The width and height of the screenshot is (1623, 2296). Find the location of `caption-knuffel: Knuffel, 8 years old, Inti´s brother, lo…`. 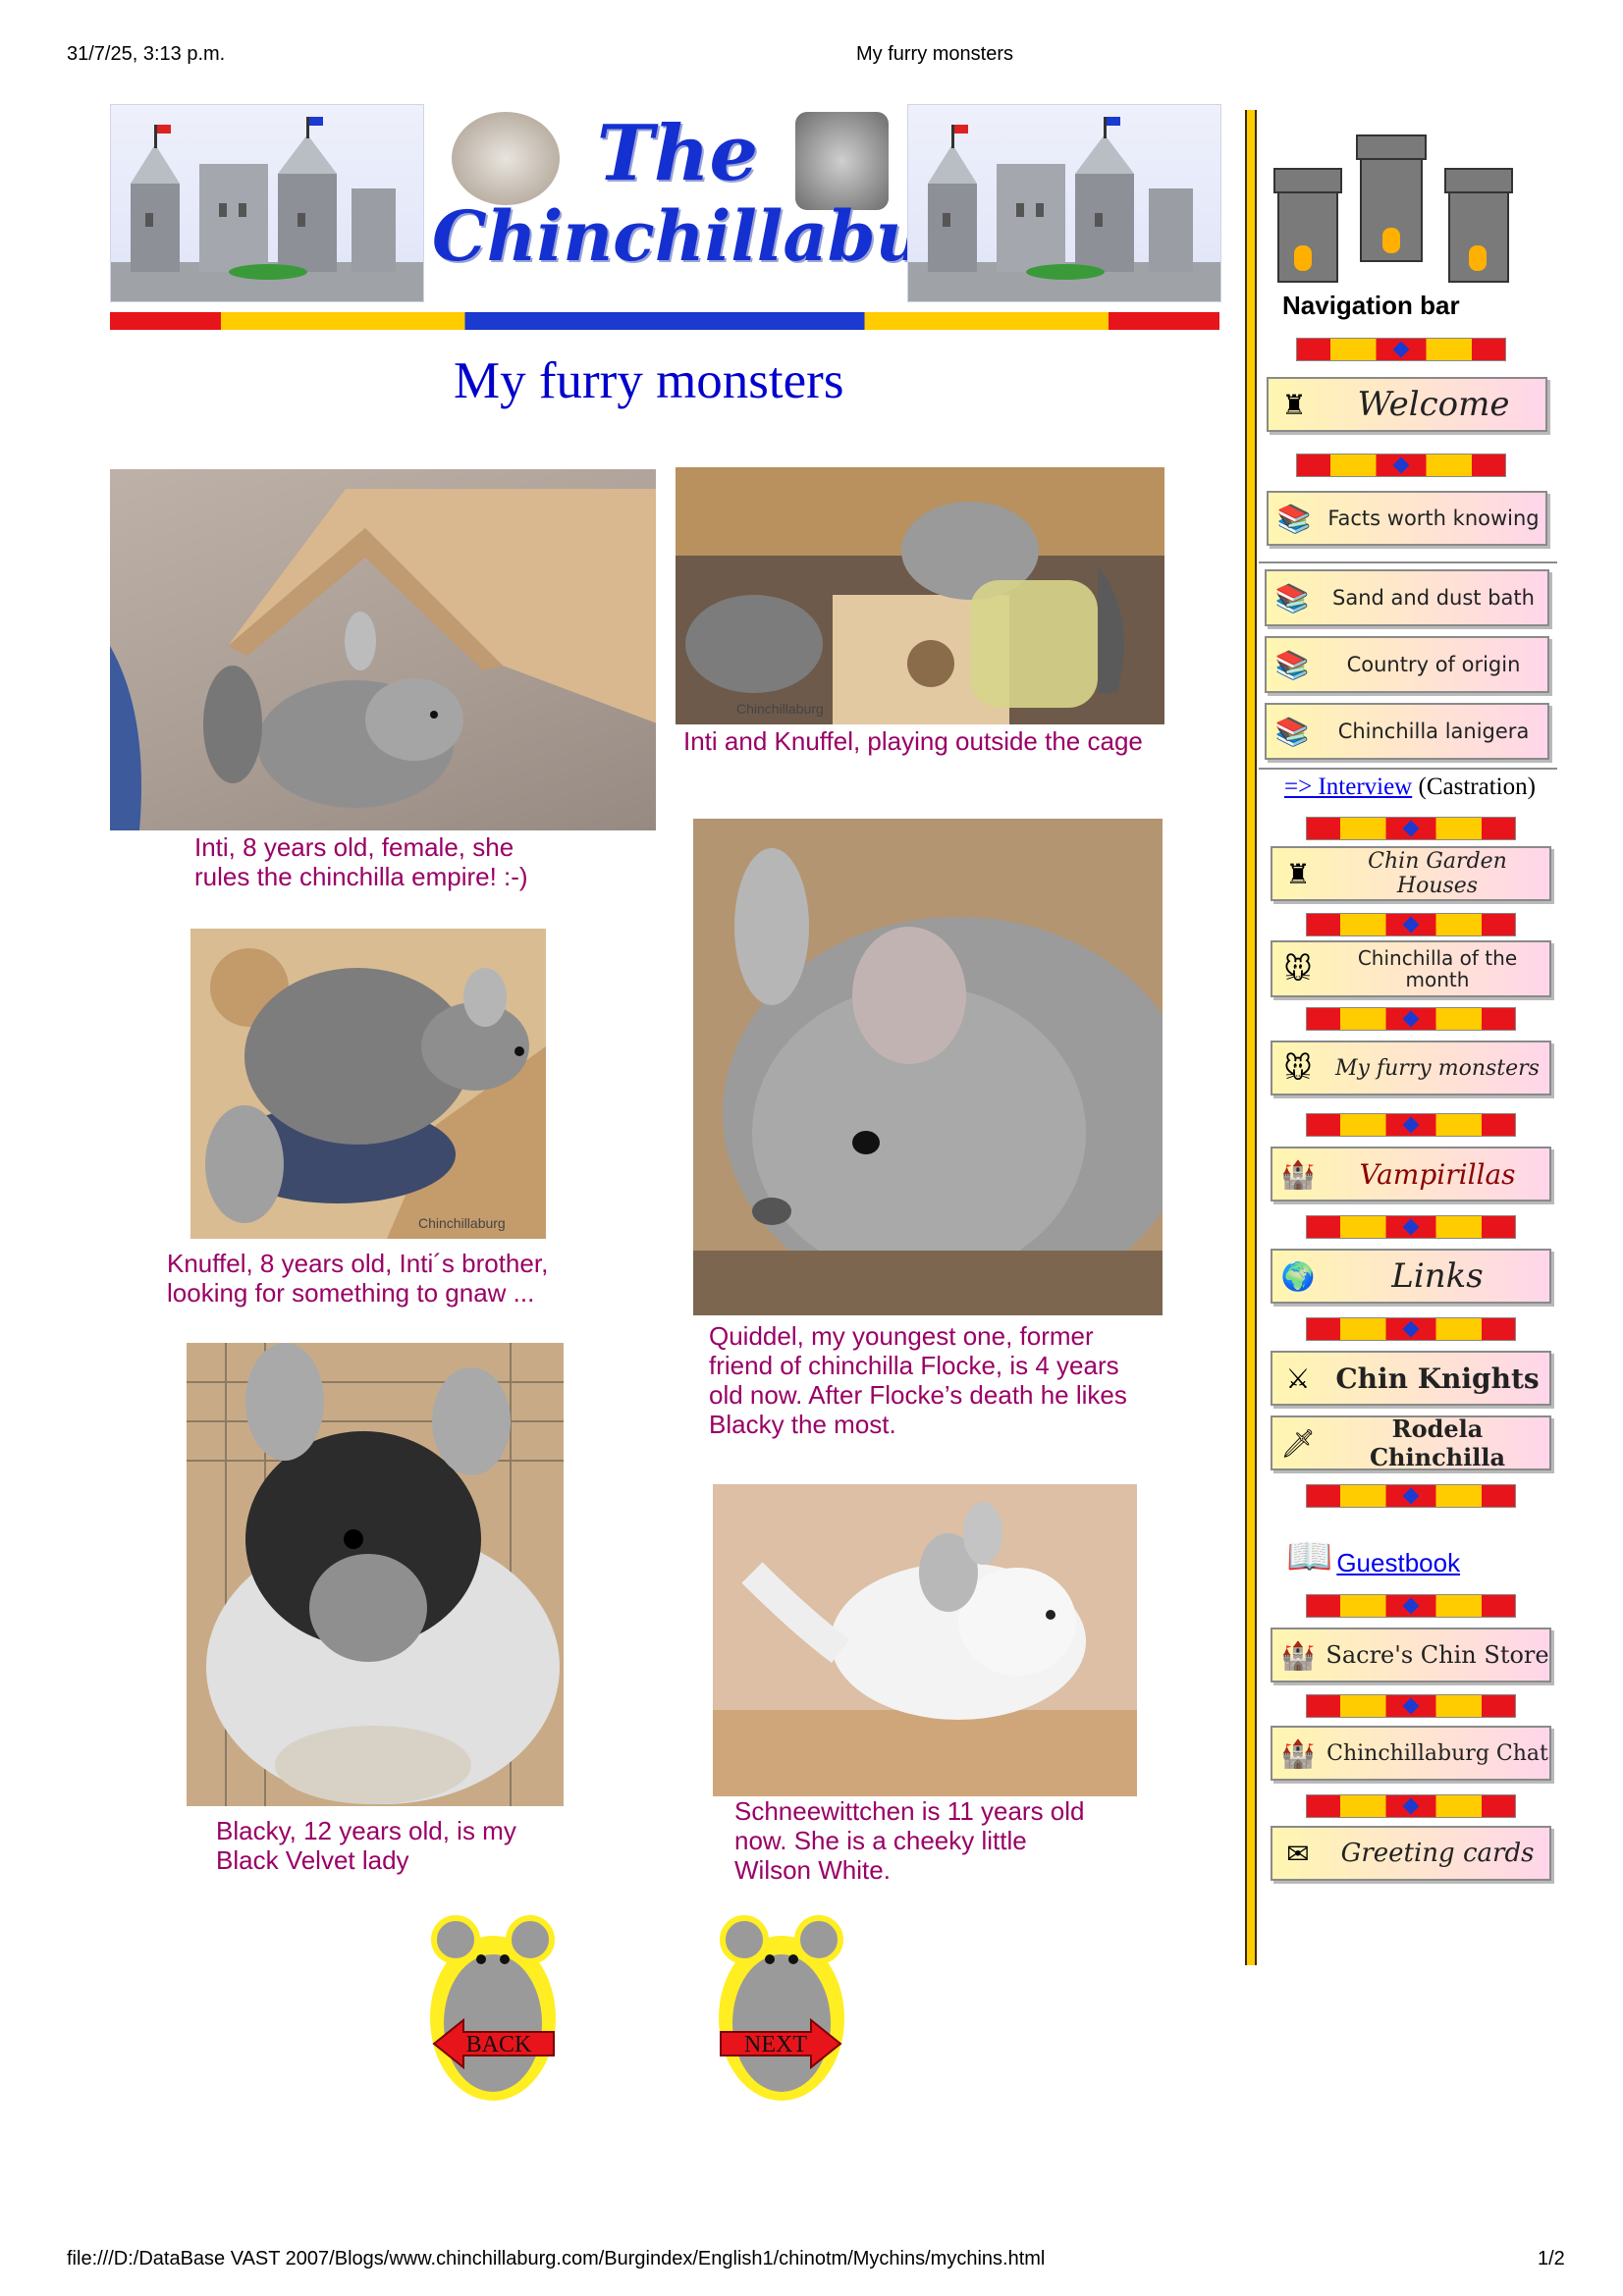

caption-knuffel: Knuffel, 8 years old, Inti´s brother, lo… is located at coordinates (358, 1278).